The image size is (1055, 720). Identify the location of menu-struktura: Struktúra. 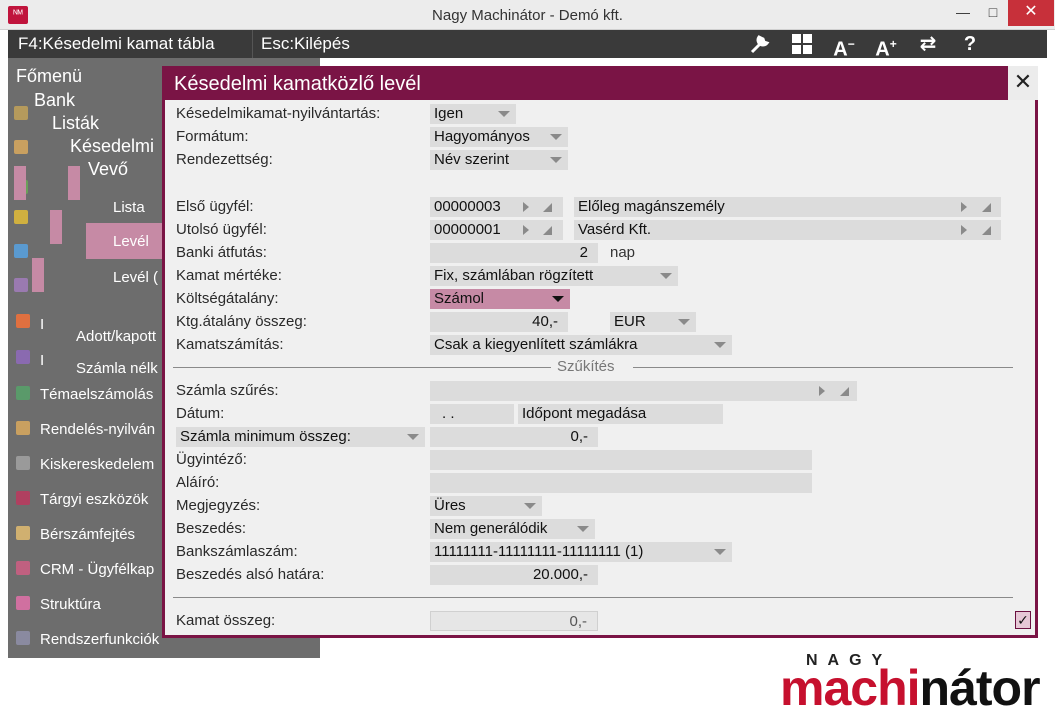
(70, 604).